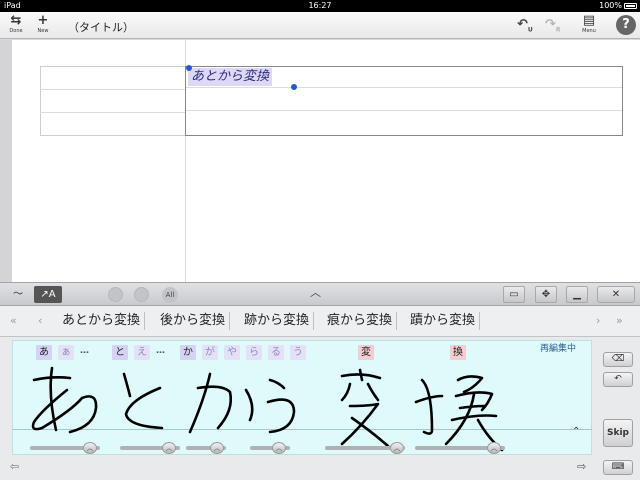 This screenshot has width=640, height=480. I want to click on selected-text: あとから変換, so click(230, 77).